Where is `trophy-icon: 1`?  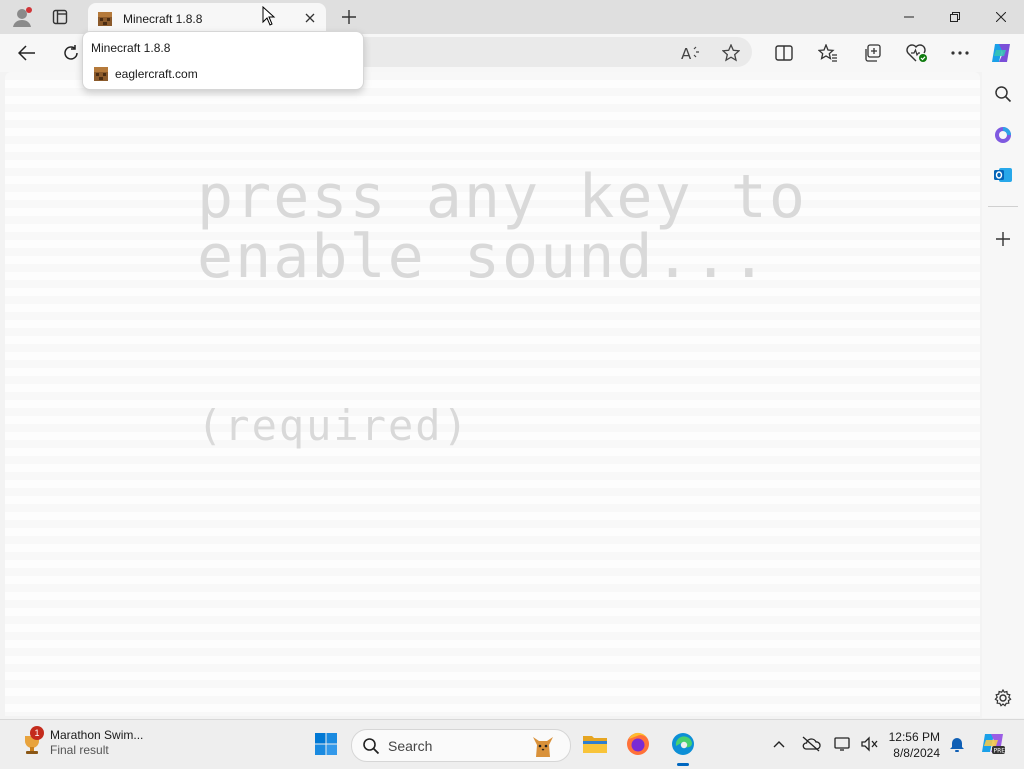 trophy-icon: 1 is located at coordinates (32, 741).